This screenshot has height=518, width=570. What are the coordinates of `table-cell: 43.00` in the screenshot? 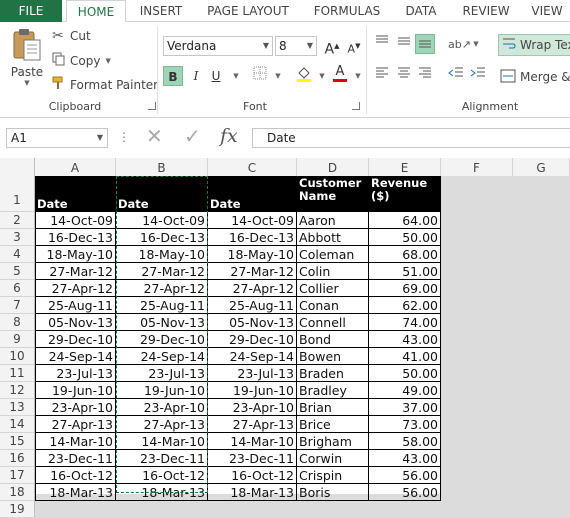 It's located at (405, 458).